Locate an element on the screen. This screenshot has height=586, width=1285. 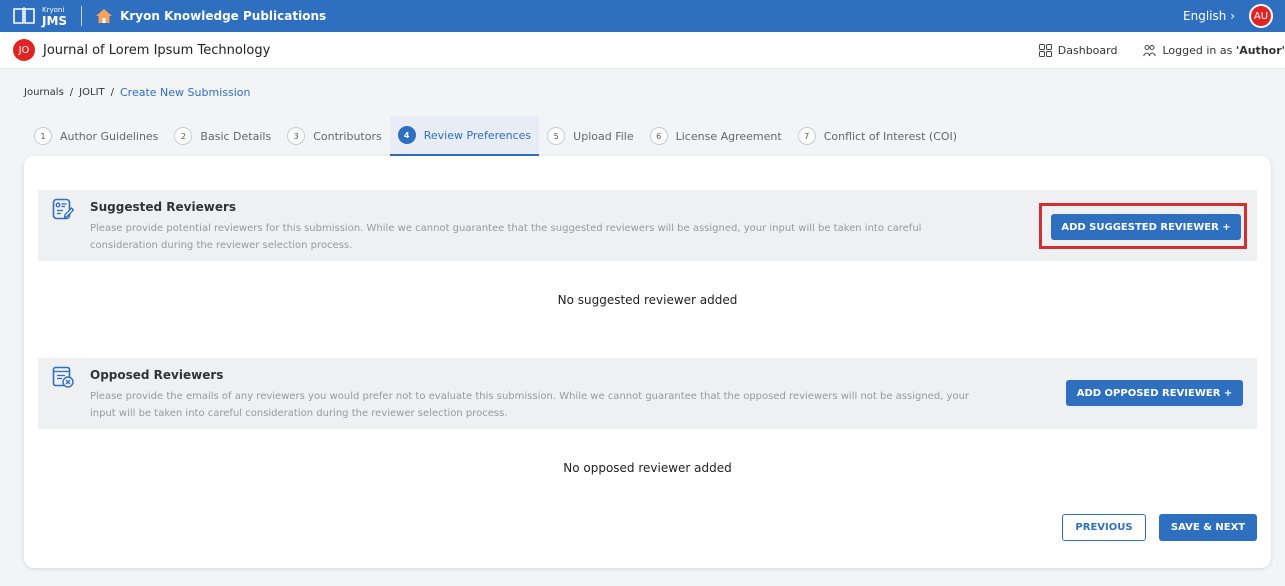
step-number: 7 is located at coordinates (806, 136).